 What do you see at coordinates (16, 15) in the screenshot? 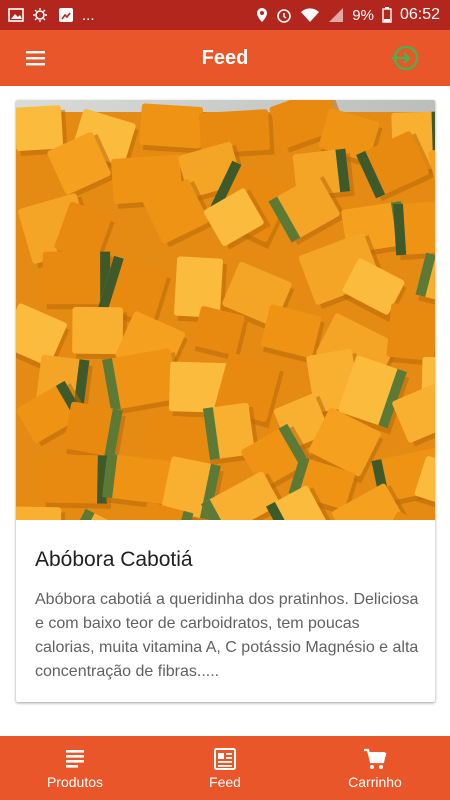
I see `gallery-icon` at bounding box center [16, 15].